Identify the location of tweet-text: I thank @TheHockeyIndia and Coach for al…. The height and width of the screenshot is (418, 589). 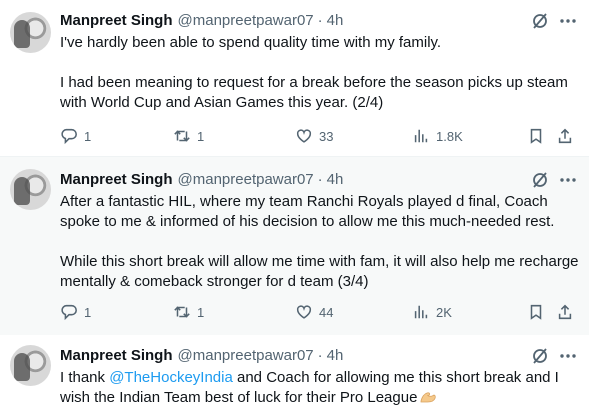
(320, 388).